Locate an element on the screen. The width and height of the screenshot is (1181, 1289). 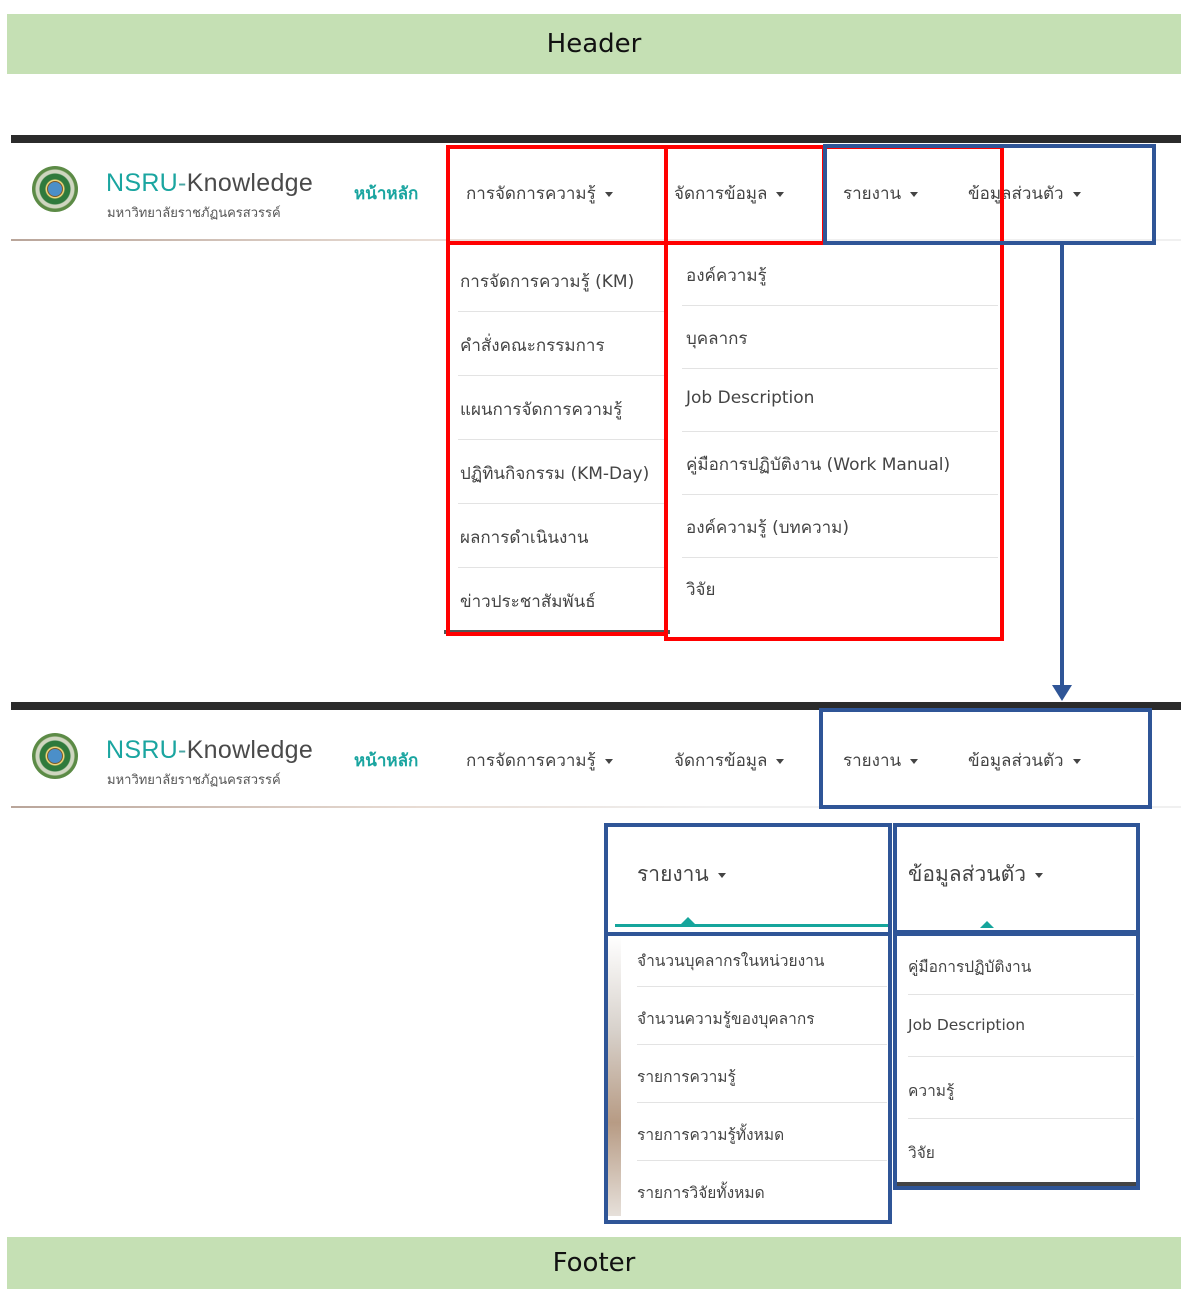
footer-label: Footer is located at coordinates (594, 1263).